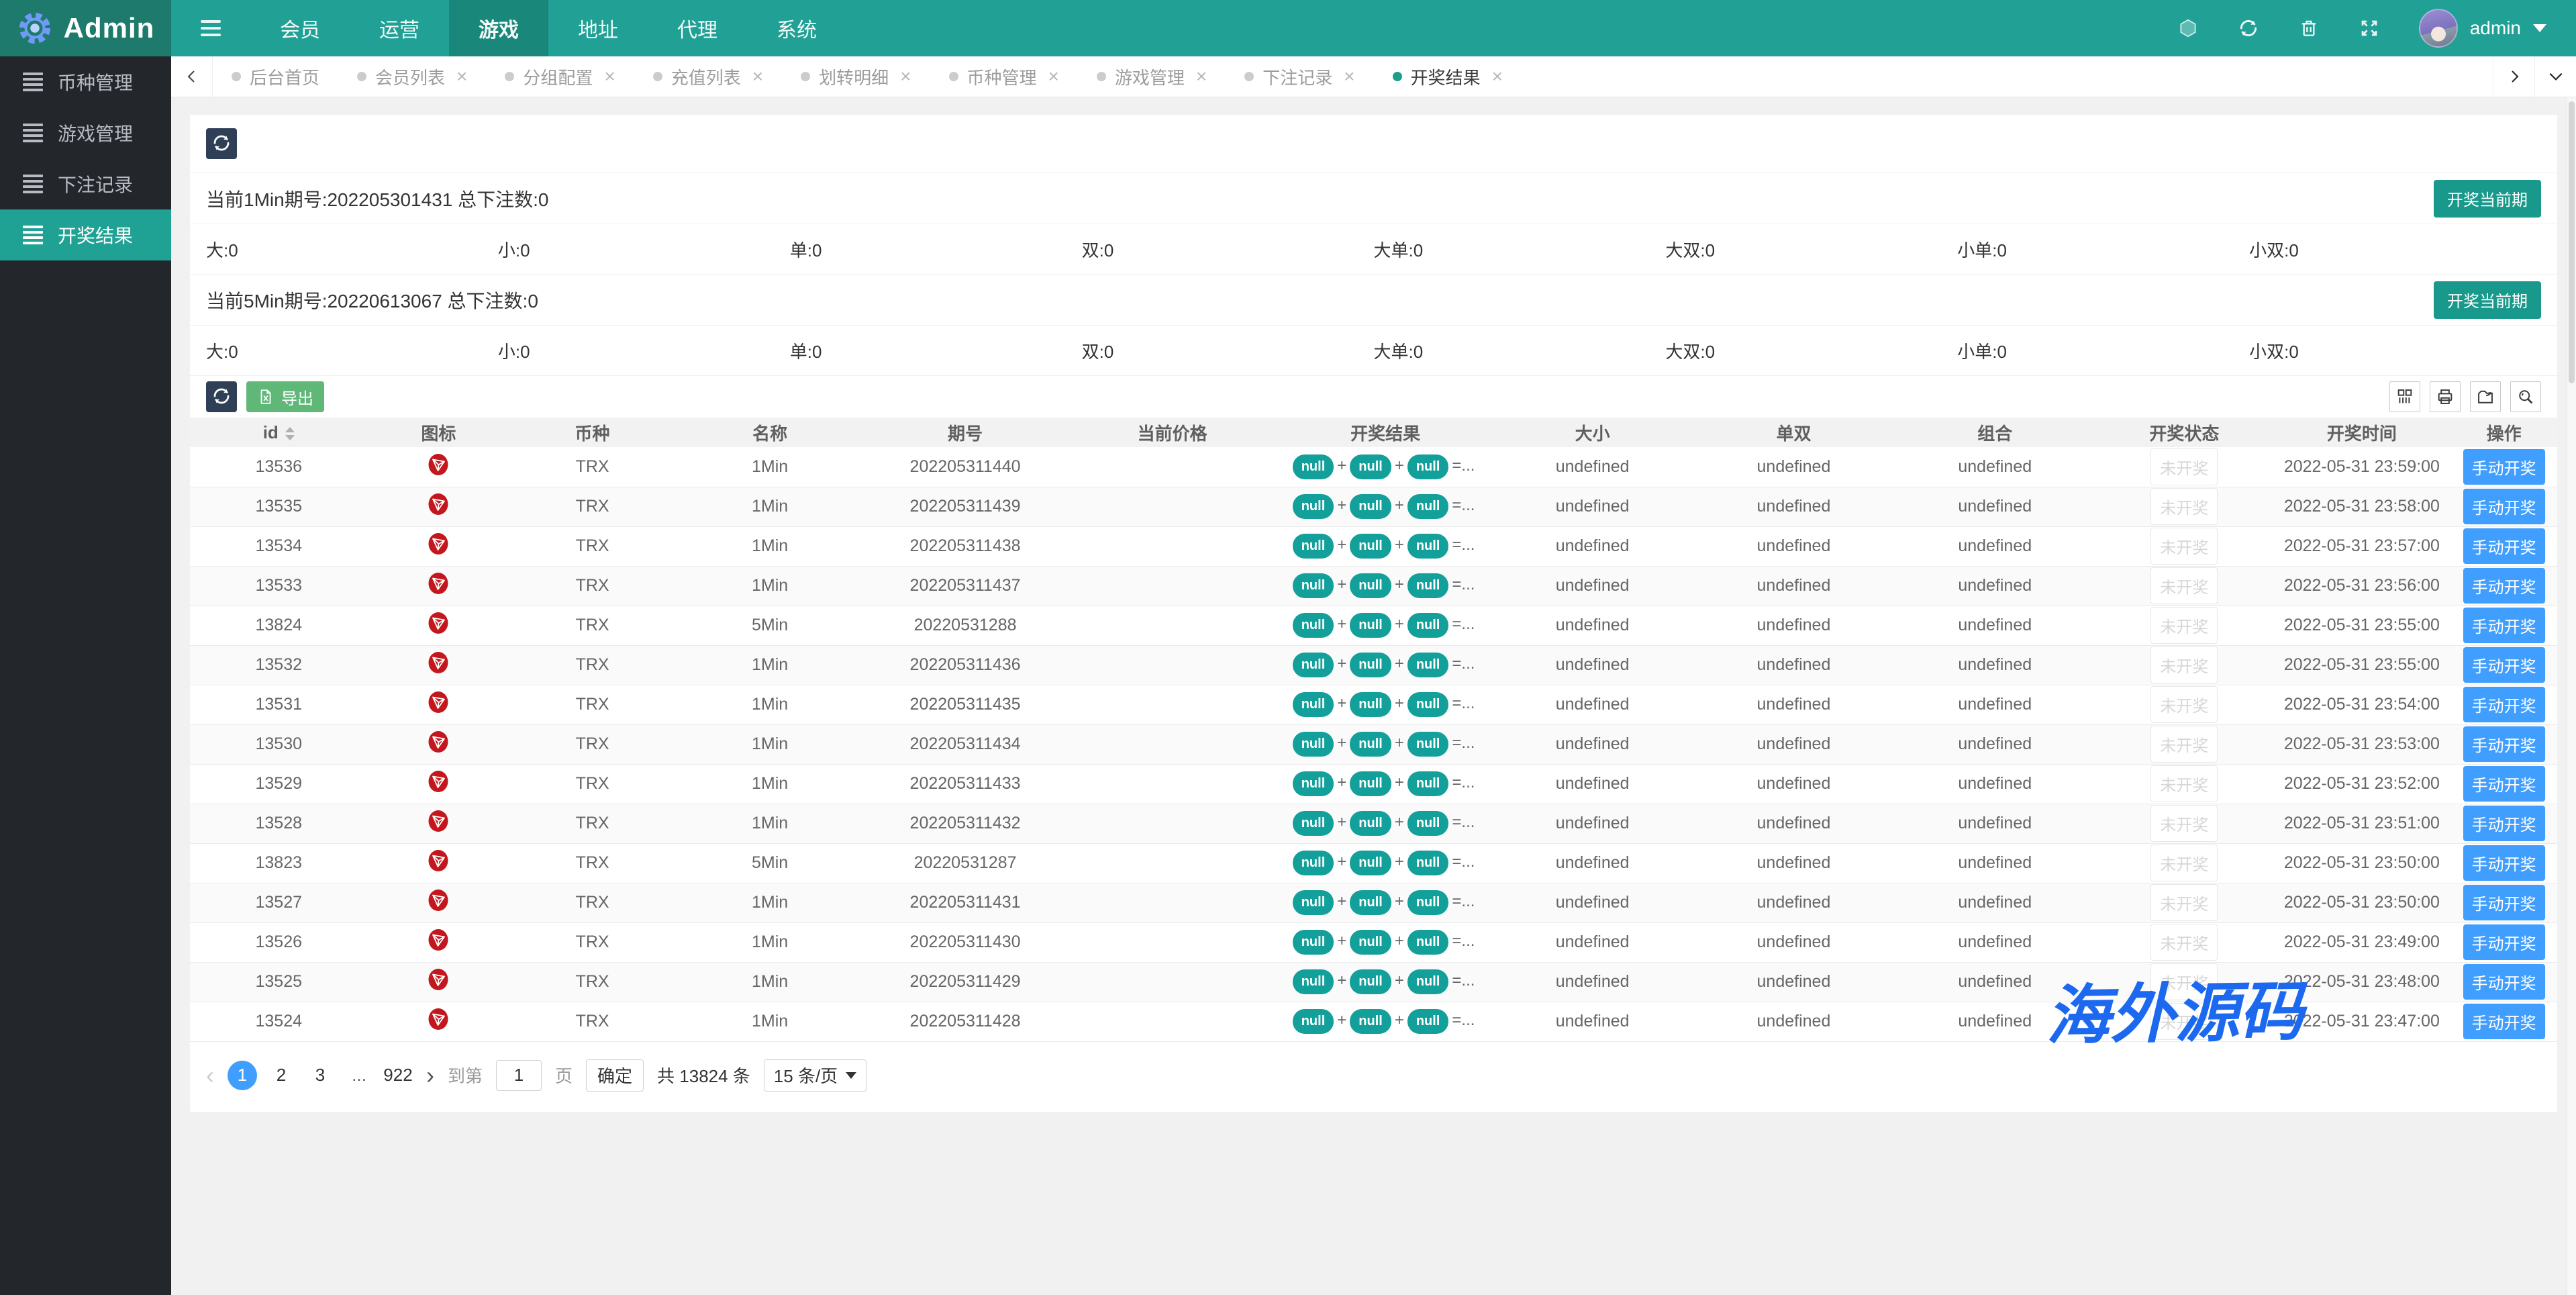 The height and width of the screenshot is (1295, 2576). Describe the element at coordinates (1794, 434) in the screenshot. I see `col-header-label: 单双` at that location.